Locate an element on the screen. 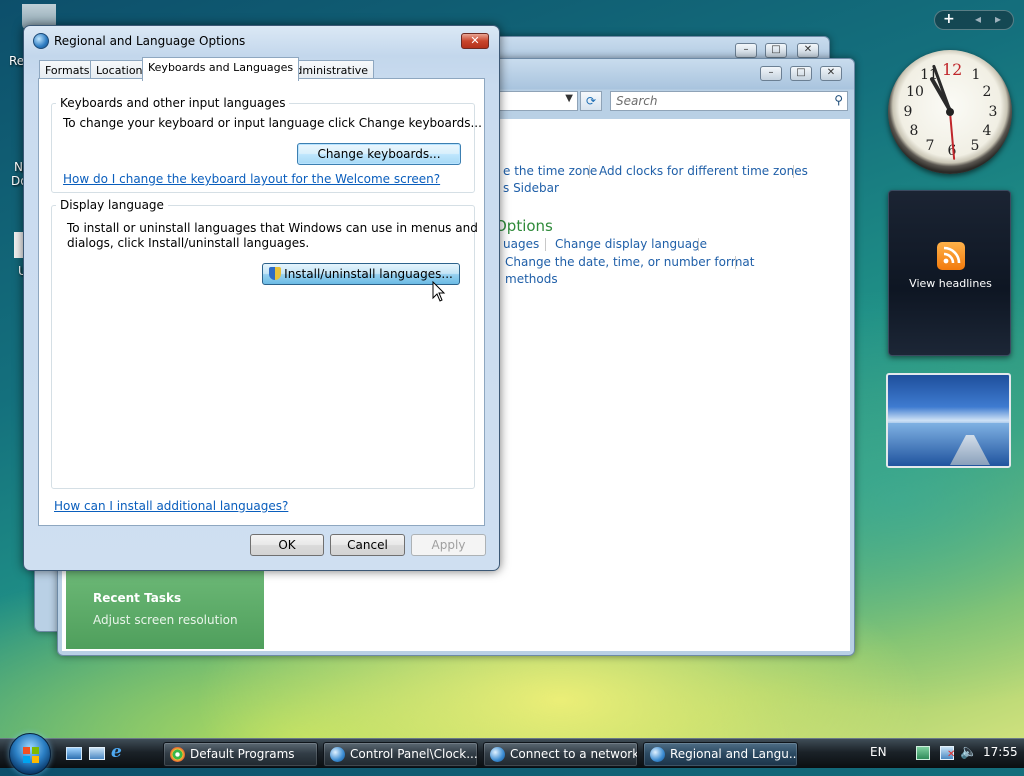 The height and width of the screenshot is (776, 1024). language-indicator: EN is located at coordinates (878, 752).